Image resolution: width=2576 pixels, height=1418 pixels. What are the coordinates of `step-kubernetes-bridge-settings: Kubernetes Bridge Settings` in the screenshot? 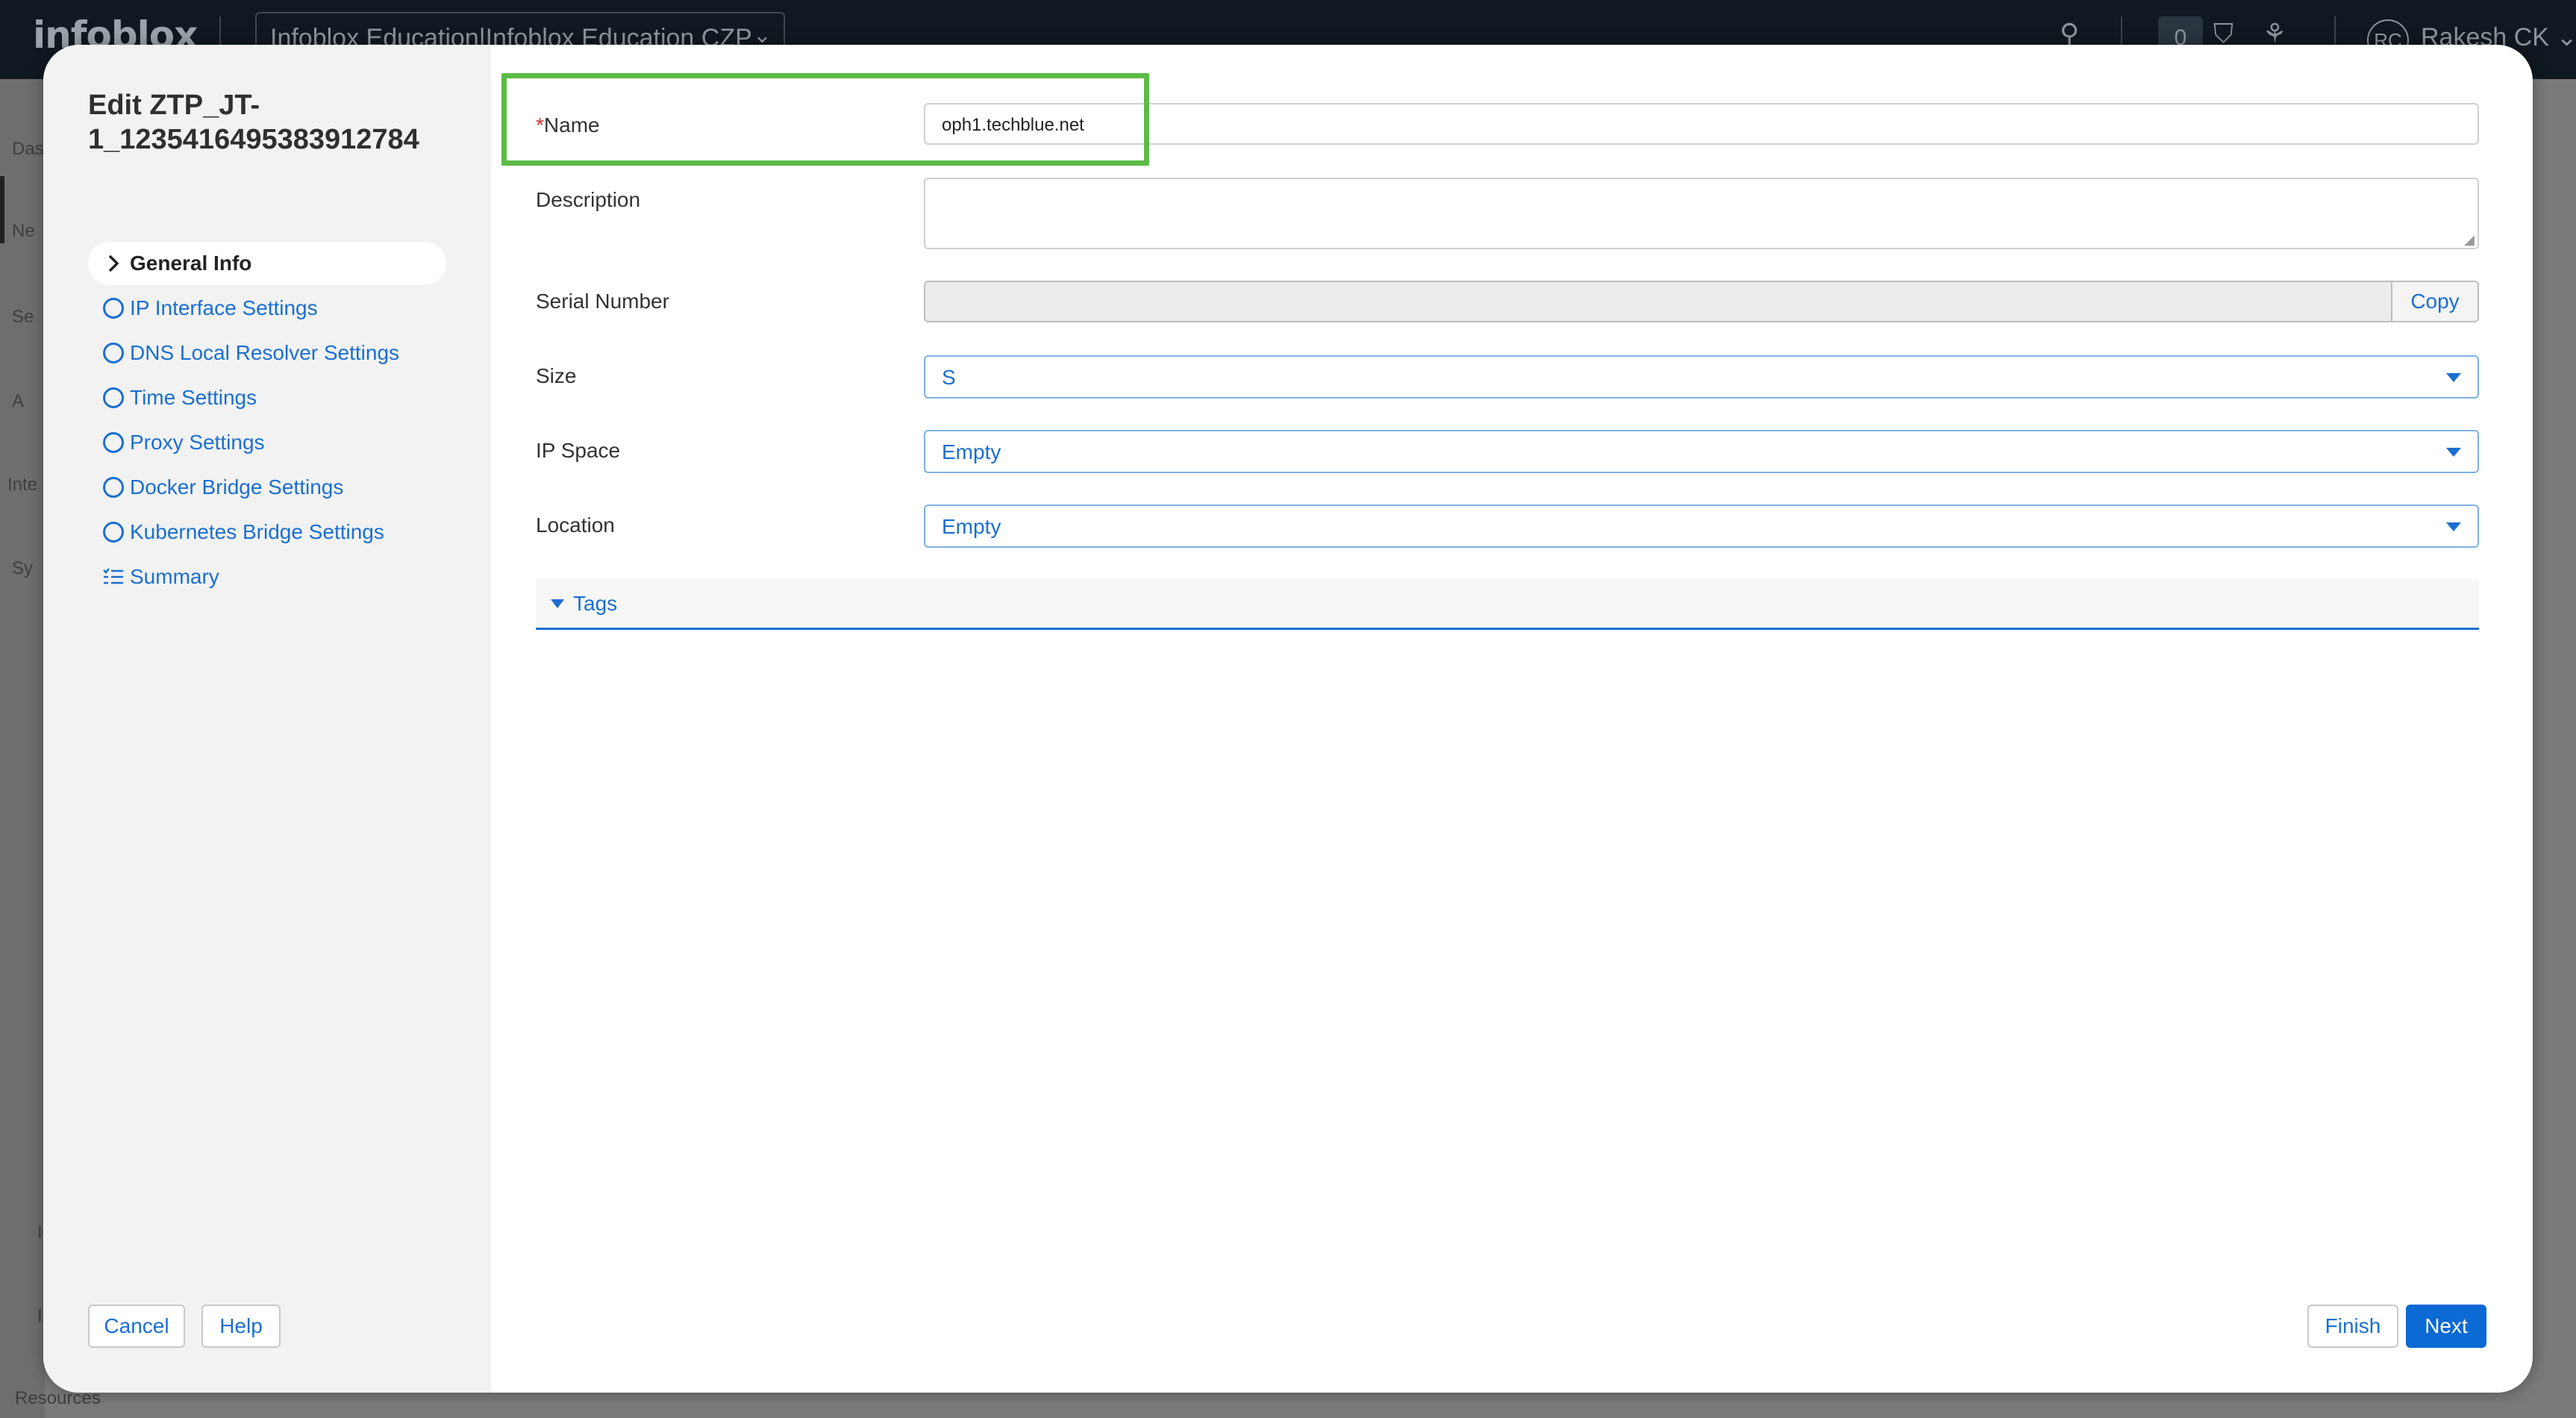 It's located at (267, 532).